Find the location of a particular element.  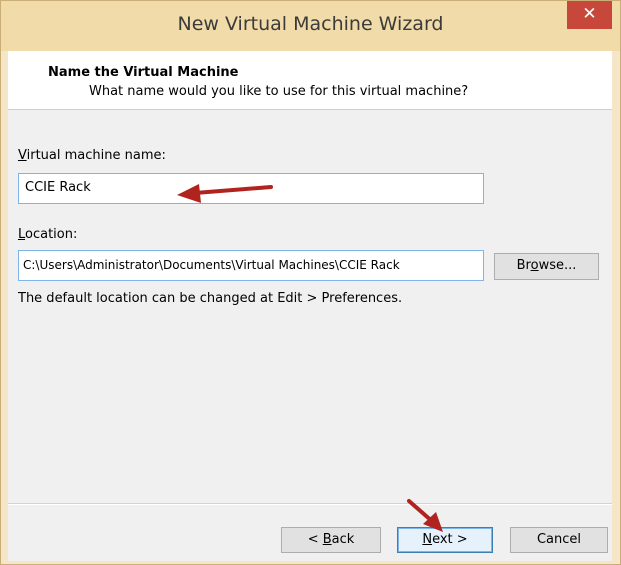

back-label-post: ack is located at coordinates (343, 539).